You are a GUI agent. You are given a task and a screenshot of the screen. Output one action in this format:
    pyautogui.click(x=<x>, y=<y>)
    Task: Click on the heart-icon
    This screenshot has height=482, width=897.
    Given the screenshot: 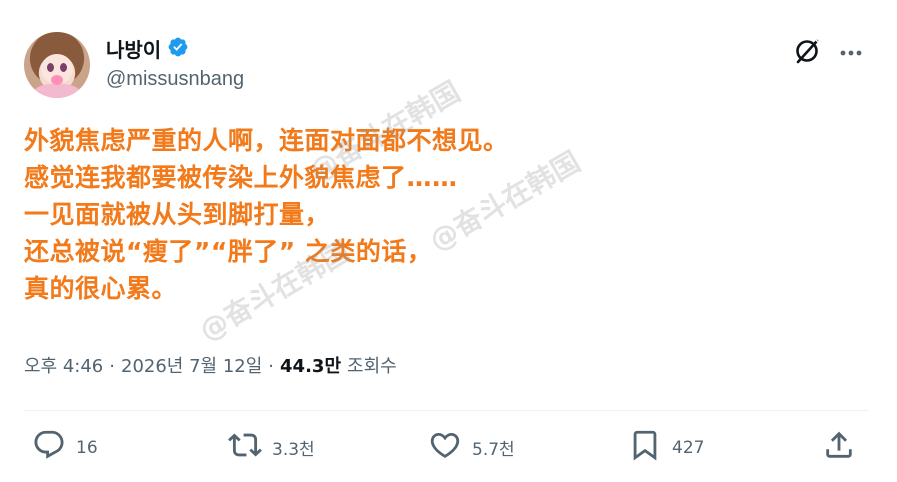 What is the action you would take?
    pyautogui.click(x=445, y=447)
    